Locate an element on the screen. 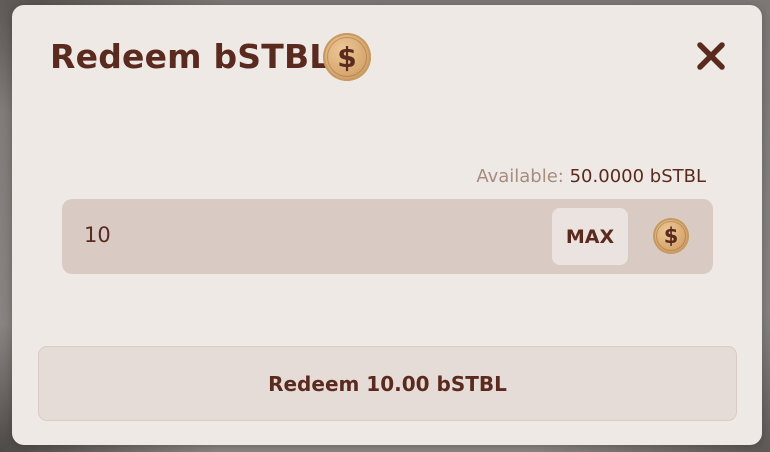 The height and width of the screenshot is (452, 770). max-button: MAX is located at coordinates (590, 236).